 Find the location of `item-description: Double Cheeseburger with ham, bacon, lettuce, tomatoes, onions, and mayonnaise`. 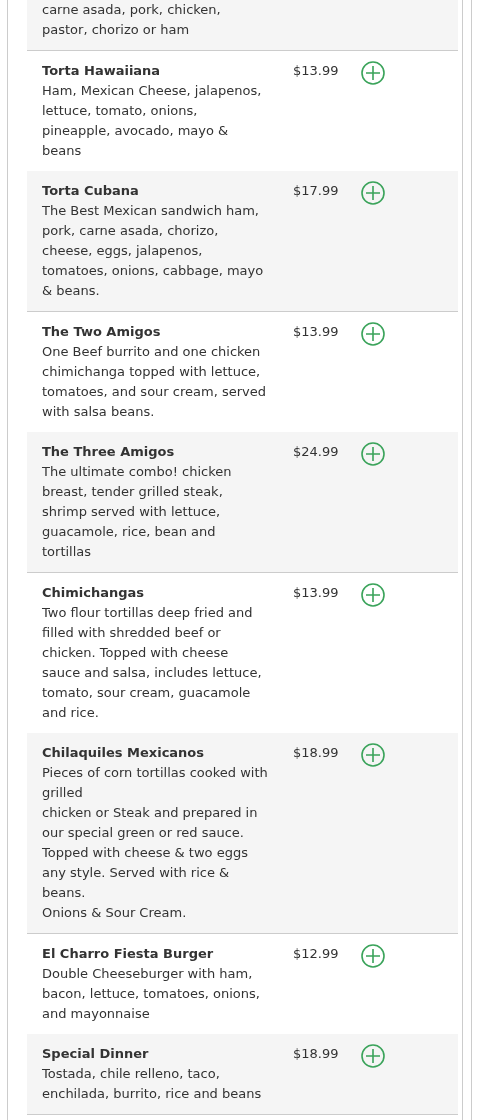

item-description: Double Cheeseburger with ham, bacon, lettuce, tomatoes, onions, and mayonnaise is located at coordinates (151, 994).